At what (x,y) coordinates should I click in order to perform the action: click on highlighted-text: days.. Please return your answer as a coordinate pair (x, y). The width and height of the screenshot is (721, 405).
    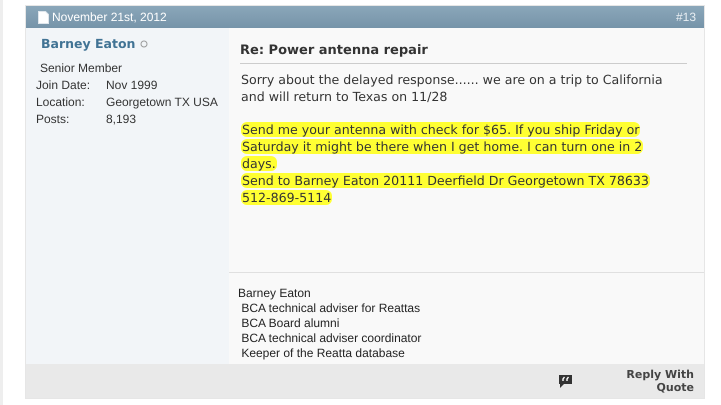
    Looking at the image, I should click on (259, 163).